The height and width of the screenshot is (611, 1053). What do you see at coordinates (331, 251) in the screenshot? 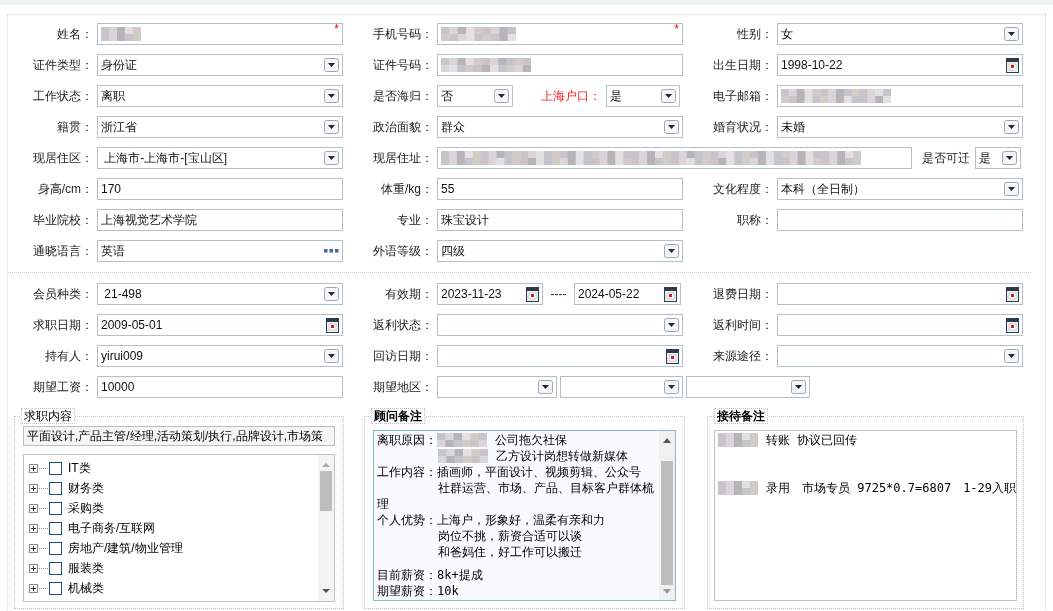
I see `more-icon` at bounding box center [331, 251].